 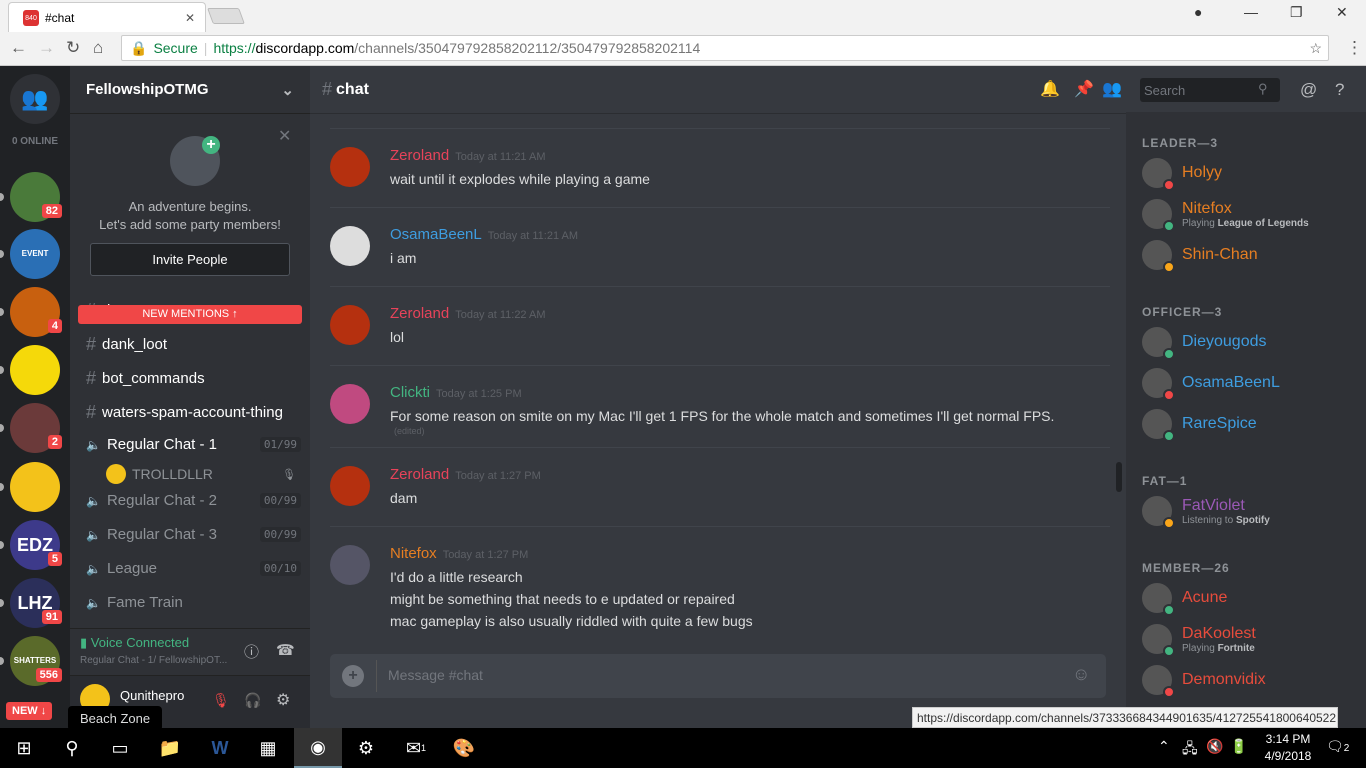 What do you see at coordinates (193, 378) in the screenshot?
I see `channel-bot-commands: # bot_commands` at bounding box center [193, 378].